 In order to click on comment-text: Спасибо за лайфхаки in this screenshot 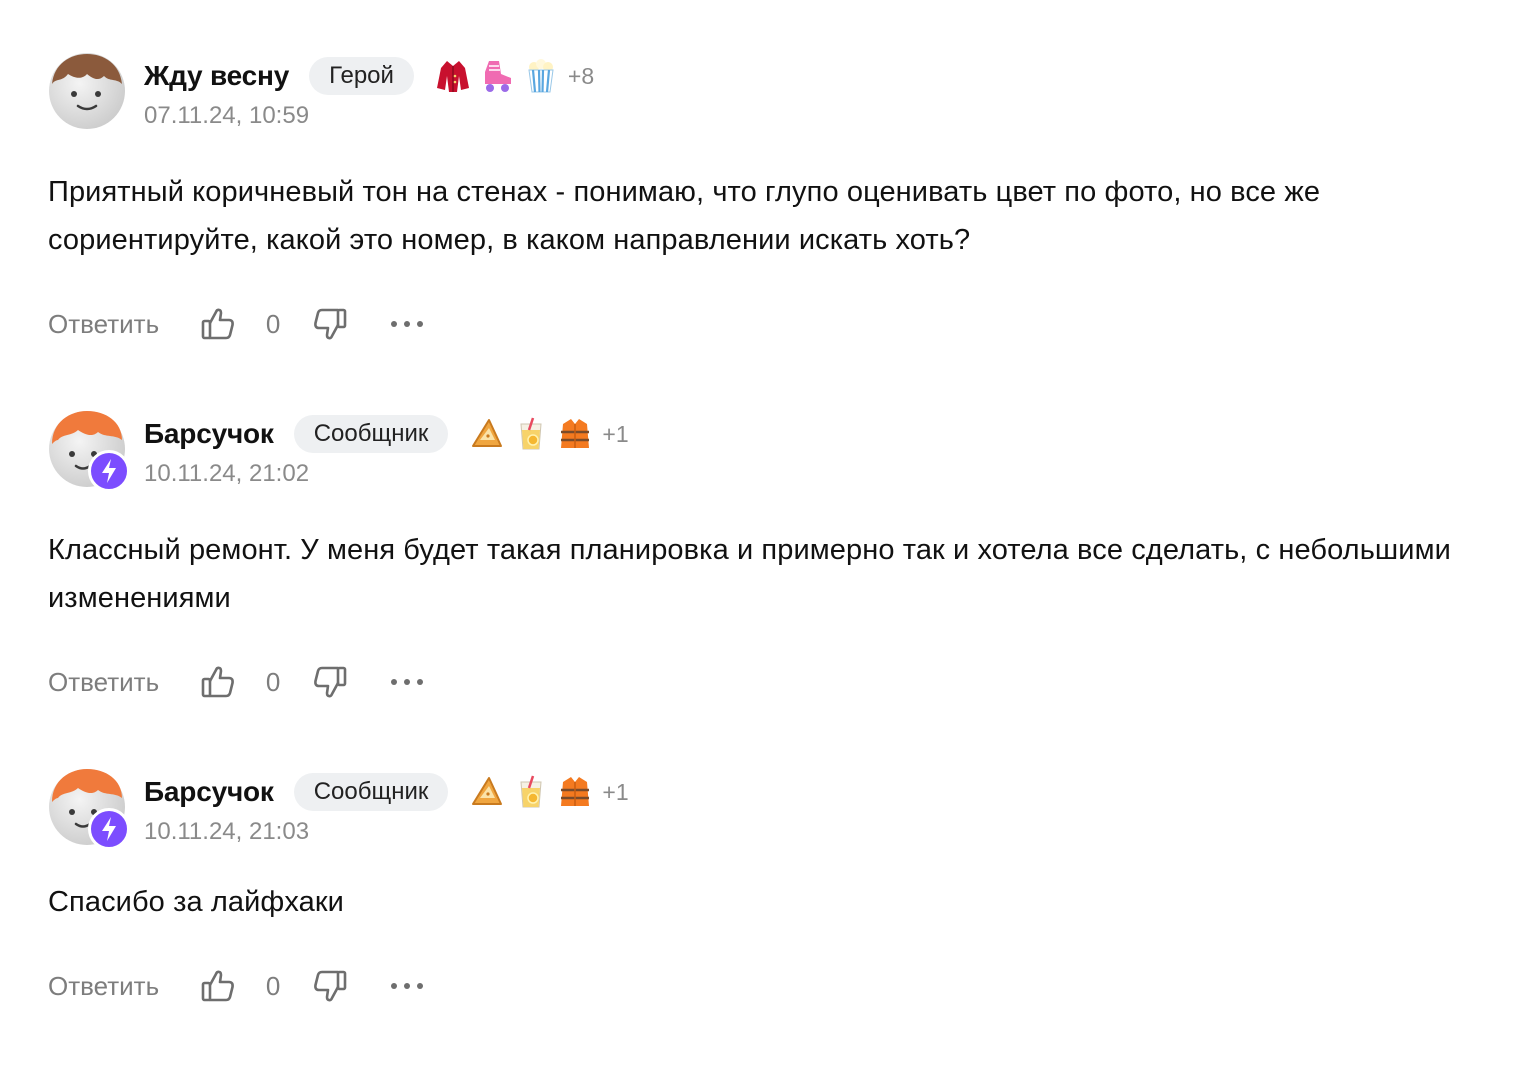, I will do `click(196, 902)`.